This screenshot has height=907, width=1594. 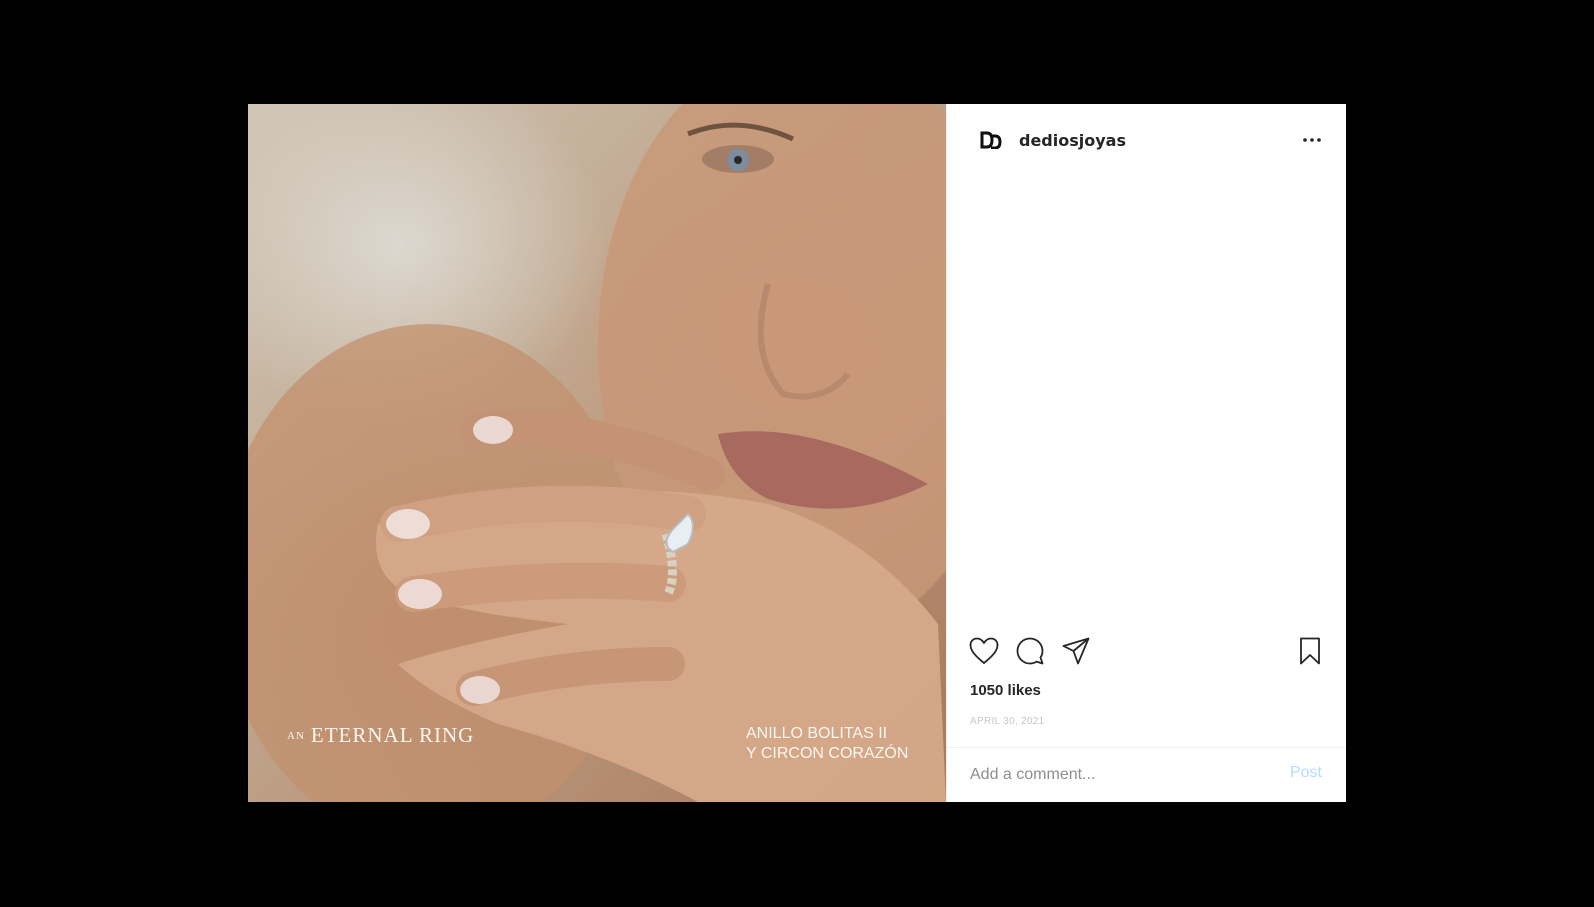 What do you see at coordinates (1005, 690) in the screenshot?
I see `likes-count: 1050 likes` at bounding box center [1005, 690].